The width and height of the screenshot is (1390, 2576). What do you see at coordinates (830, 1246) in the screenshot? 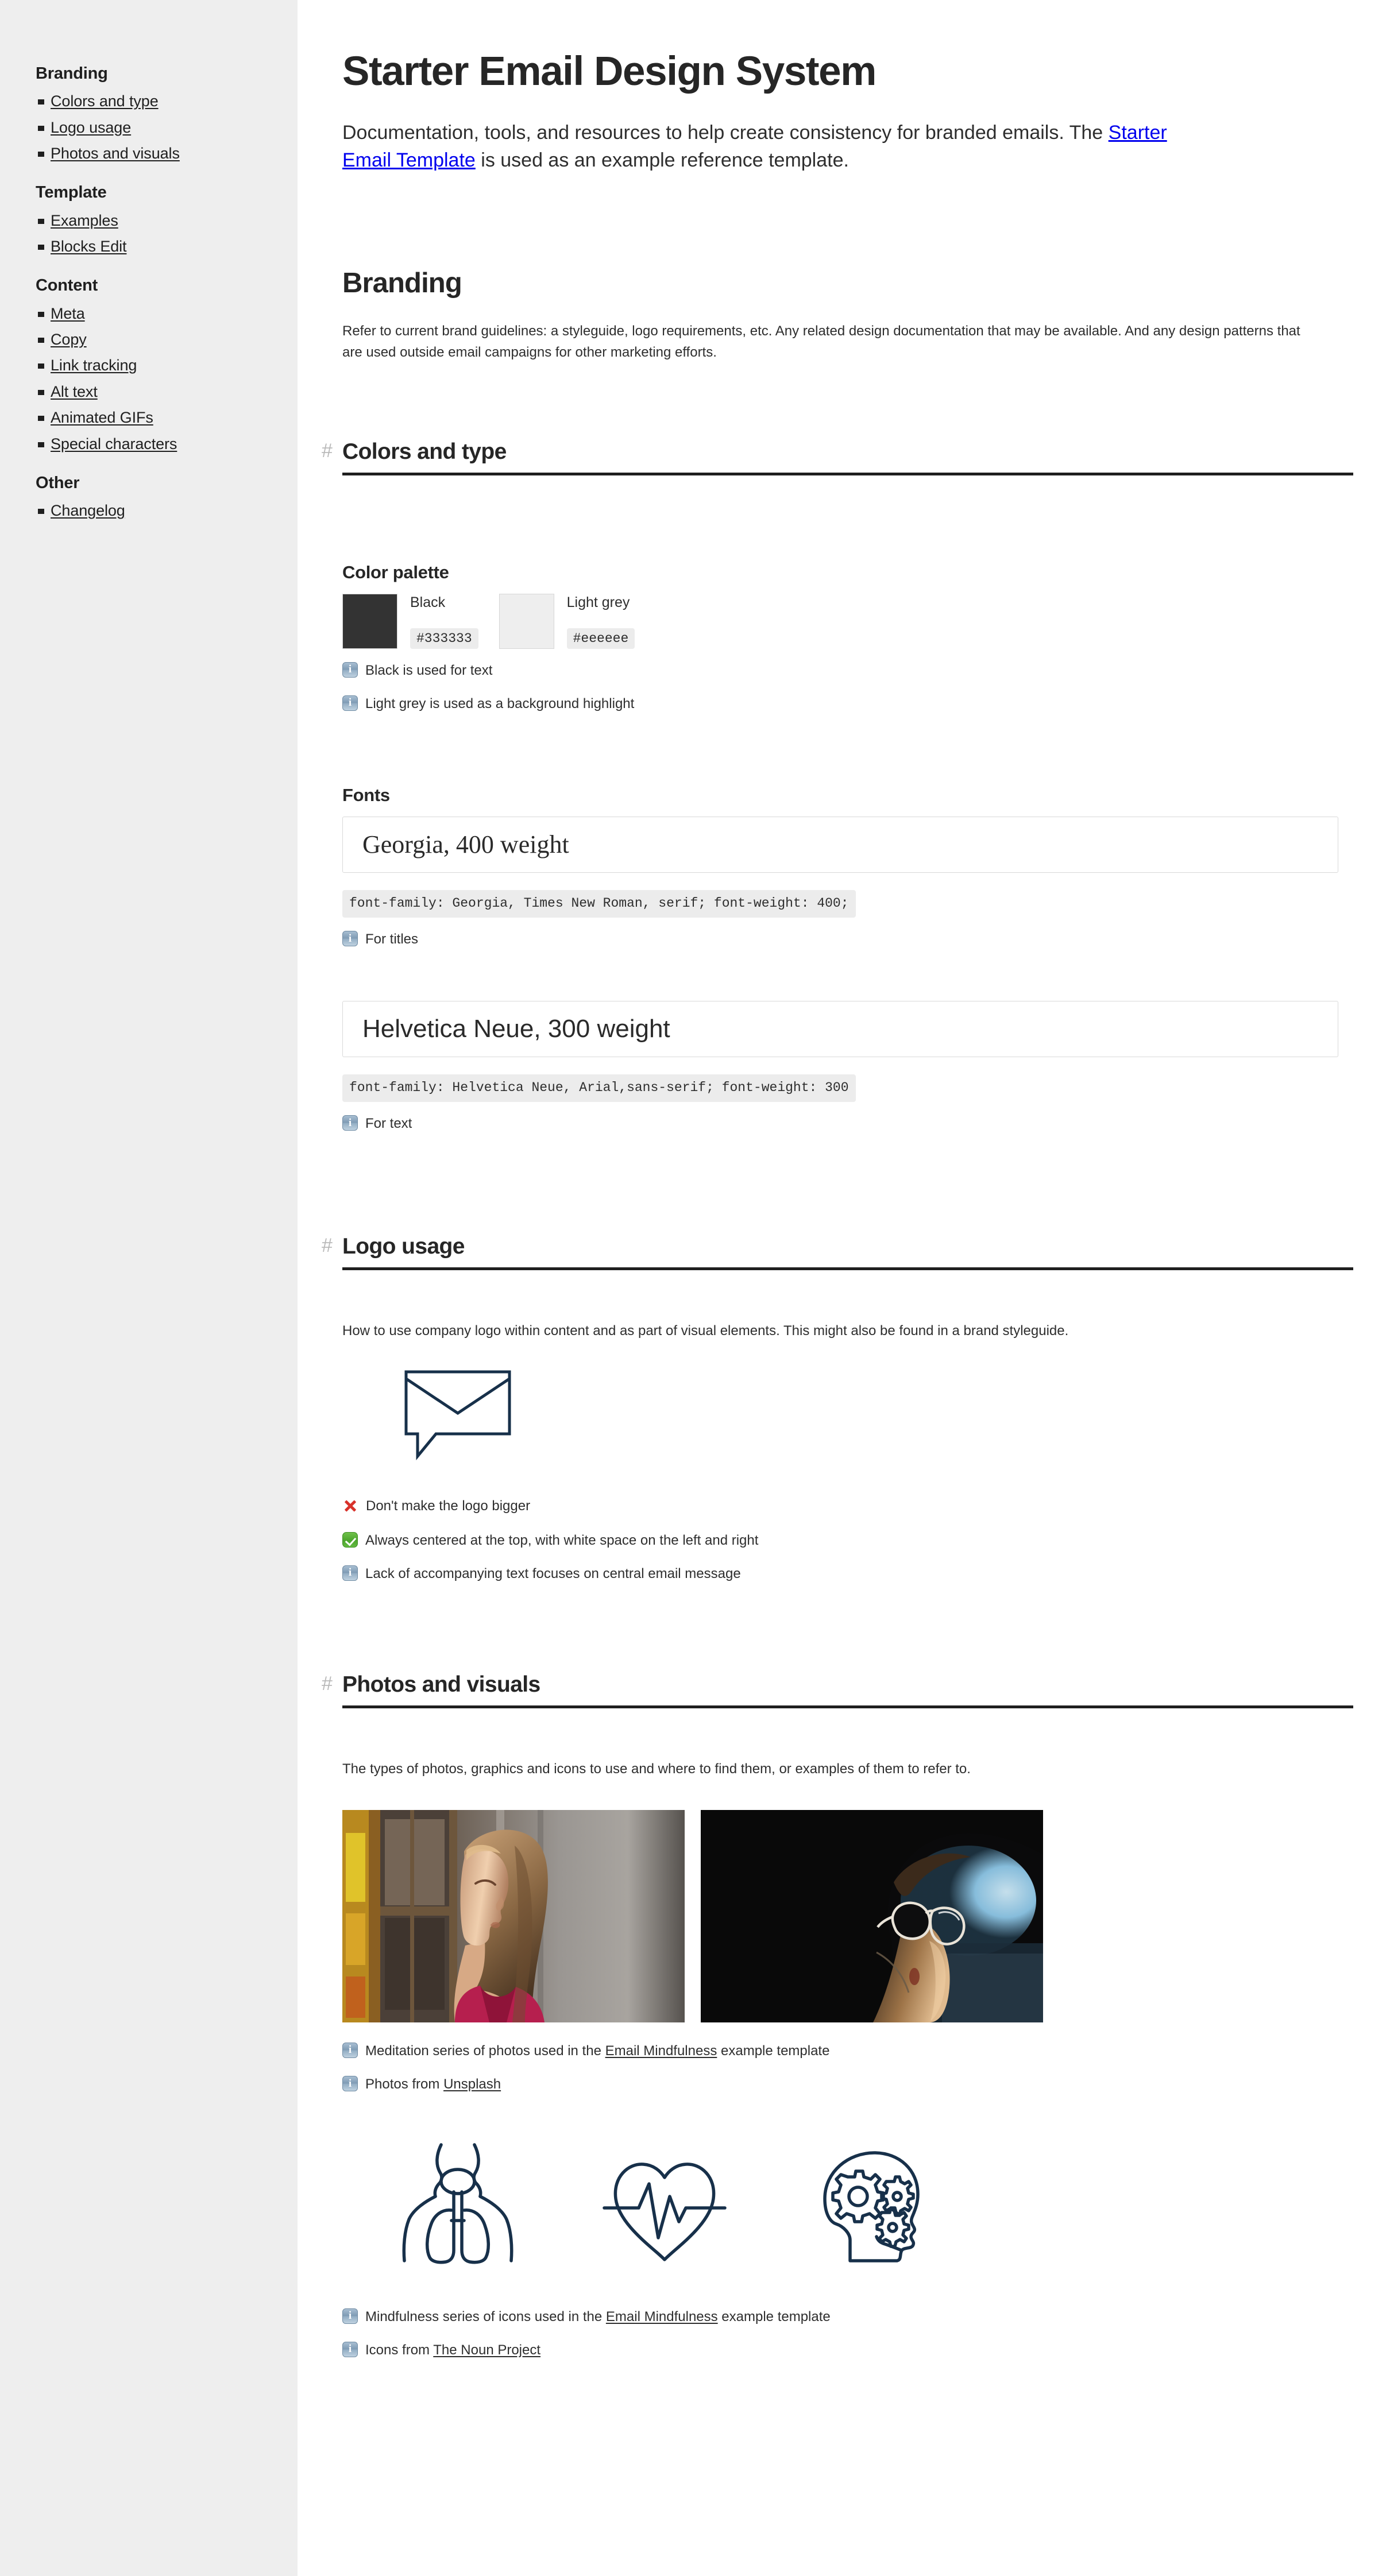
I see `logo-usage-head: # Logo usage` at bounding box center [830, 1246].